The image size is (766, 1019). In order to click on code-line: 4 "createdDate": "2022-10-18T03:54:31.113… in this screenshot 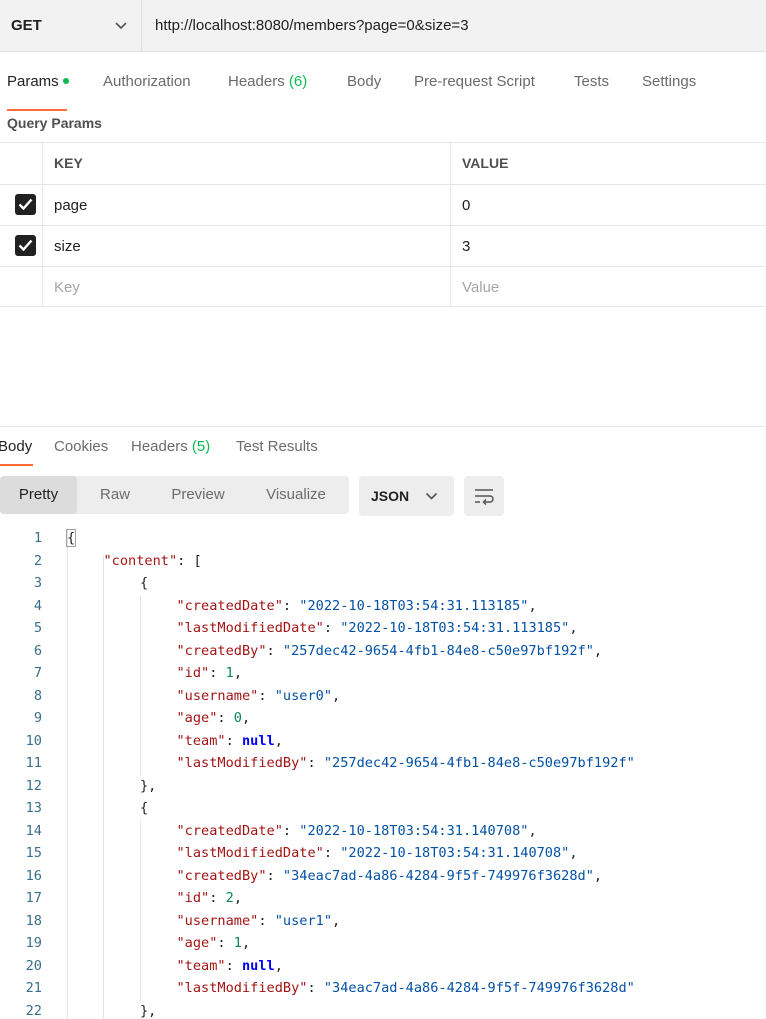, I will do `click(383, 609)`.